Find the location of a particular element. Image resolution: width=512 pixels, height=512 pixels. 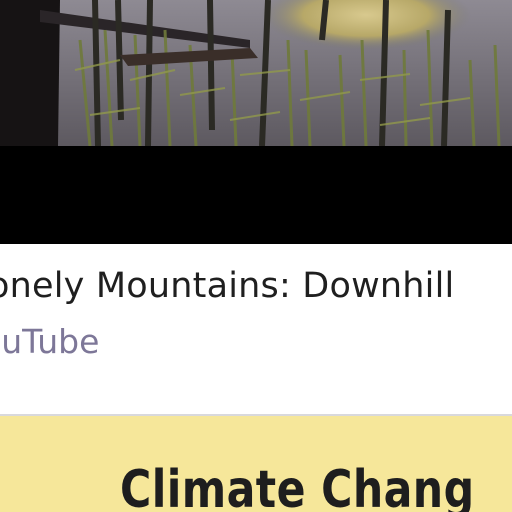

banner-title: Climate Chang is located at coordinates (297, 486).